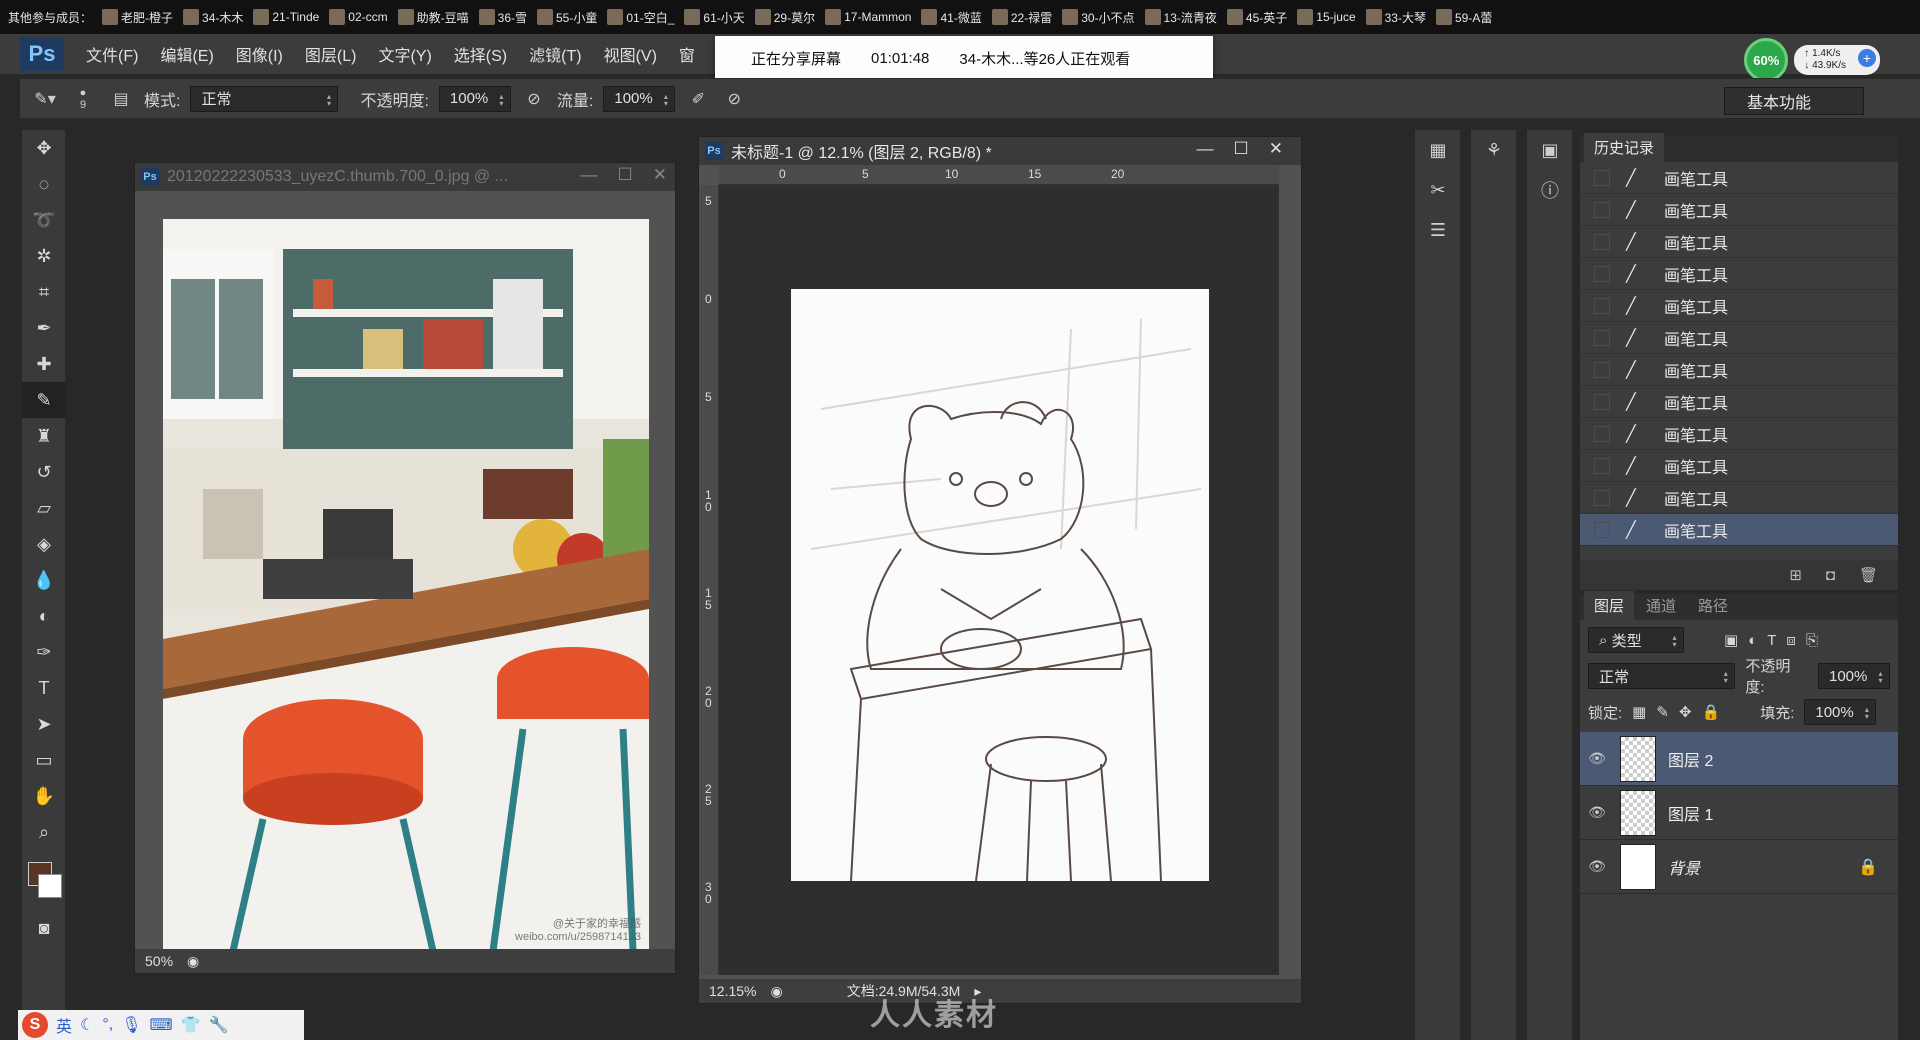  I want to click on punctuation-icon: °,, so click(107, 1025).